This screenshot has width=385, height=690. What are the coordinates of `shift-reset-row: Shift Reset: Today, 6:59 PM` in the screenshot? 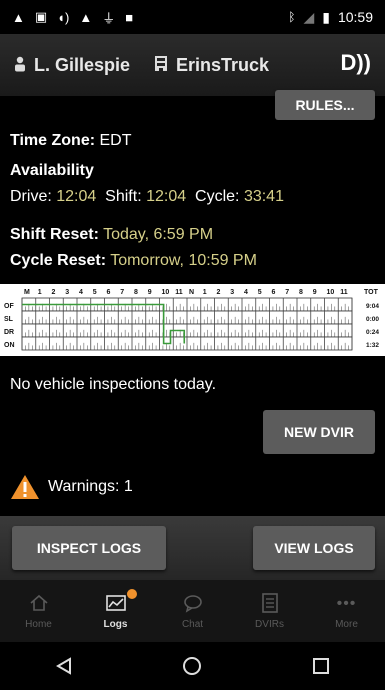 It's located at (111, 235).